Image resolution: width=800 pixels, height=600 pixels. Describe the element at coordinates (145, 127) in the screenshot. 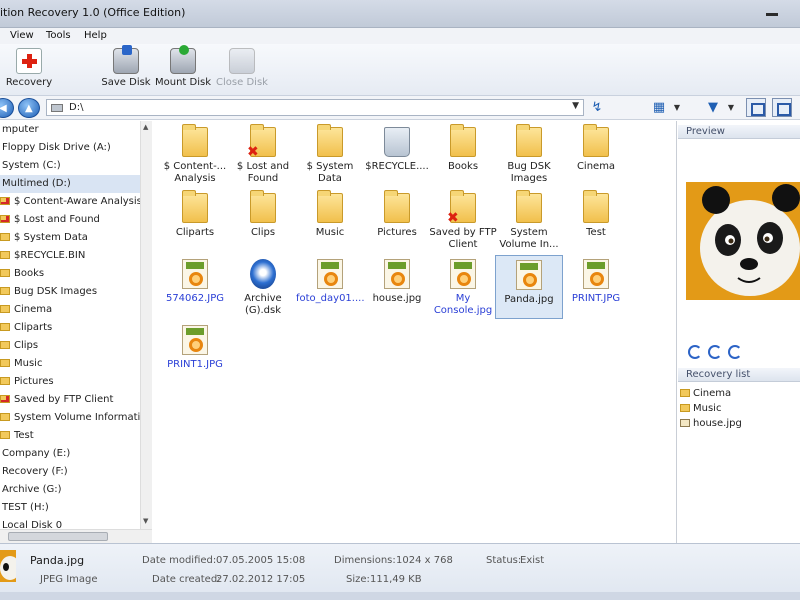

I see `scroll-up-icon: ▲` at that location.